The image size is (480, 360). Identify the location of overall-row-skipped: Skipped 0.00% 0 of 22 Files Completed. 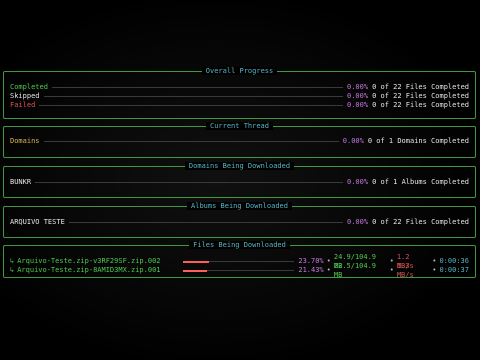
(239, 96).